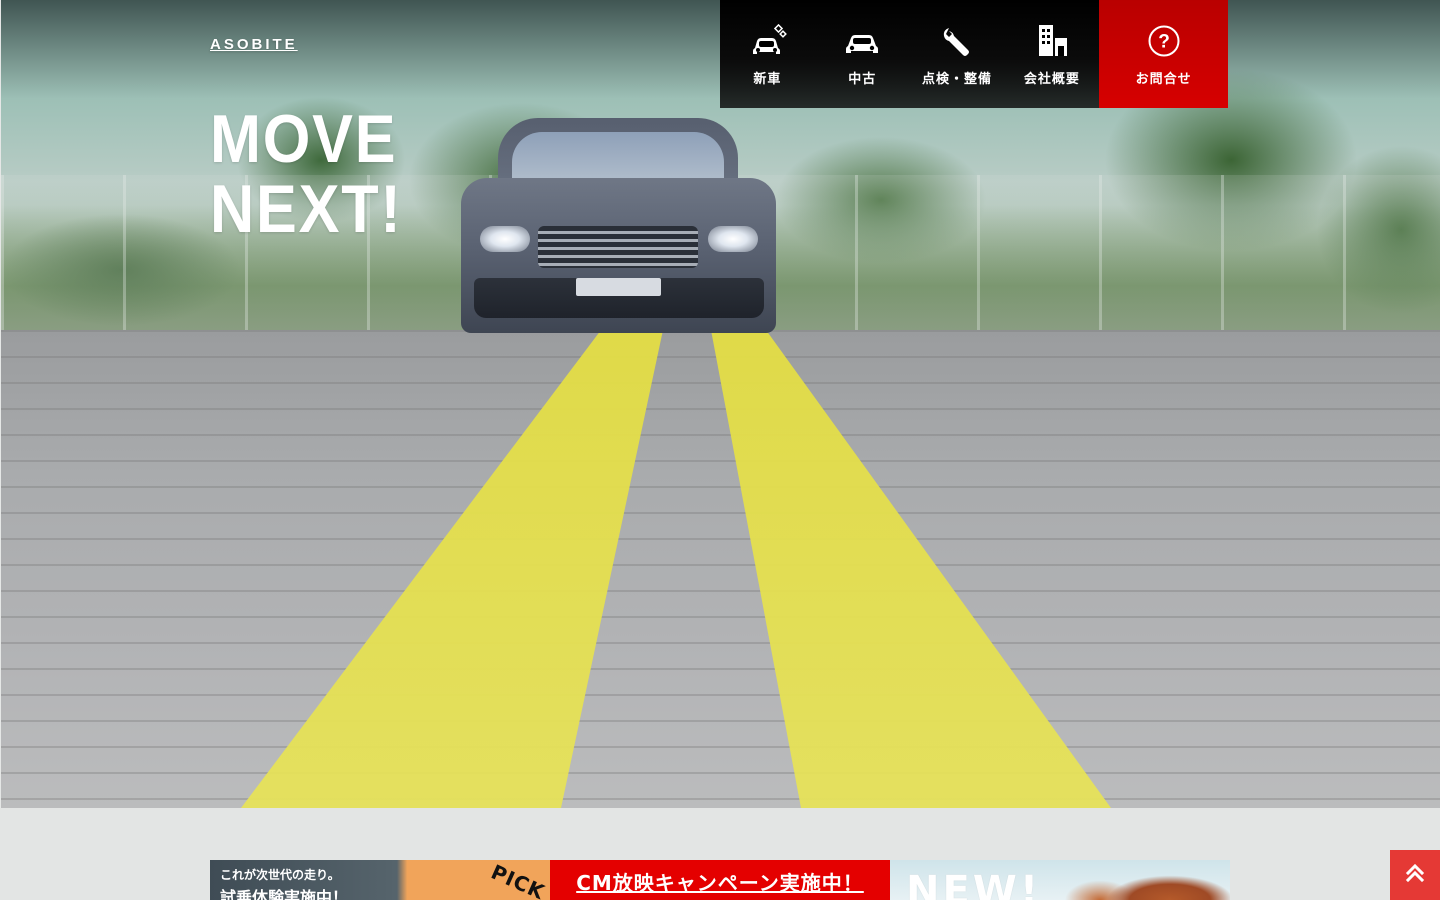  Describe the element at coordinates (862, 79) in the screenshot. I see `nav-label: 中古` at that location.